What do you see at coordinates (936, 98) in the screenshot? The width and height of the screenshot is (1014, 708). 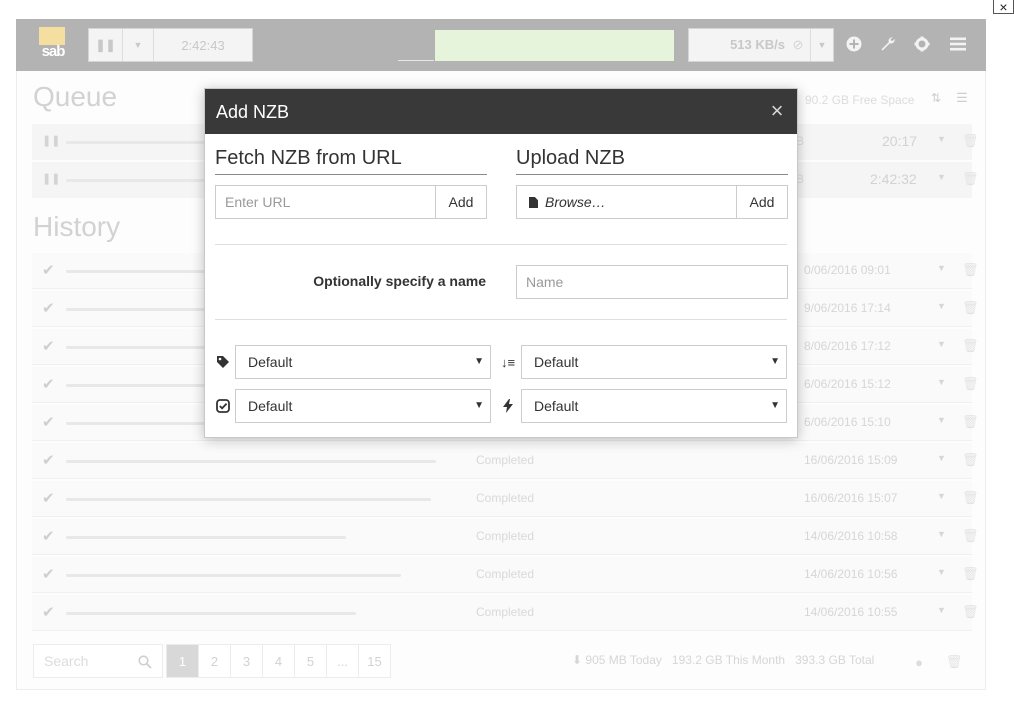 I see `sort-icon: ⇅` at bounding box center [936, 98].